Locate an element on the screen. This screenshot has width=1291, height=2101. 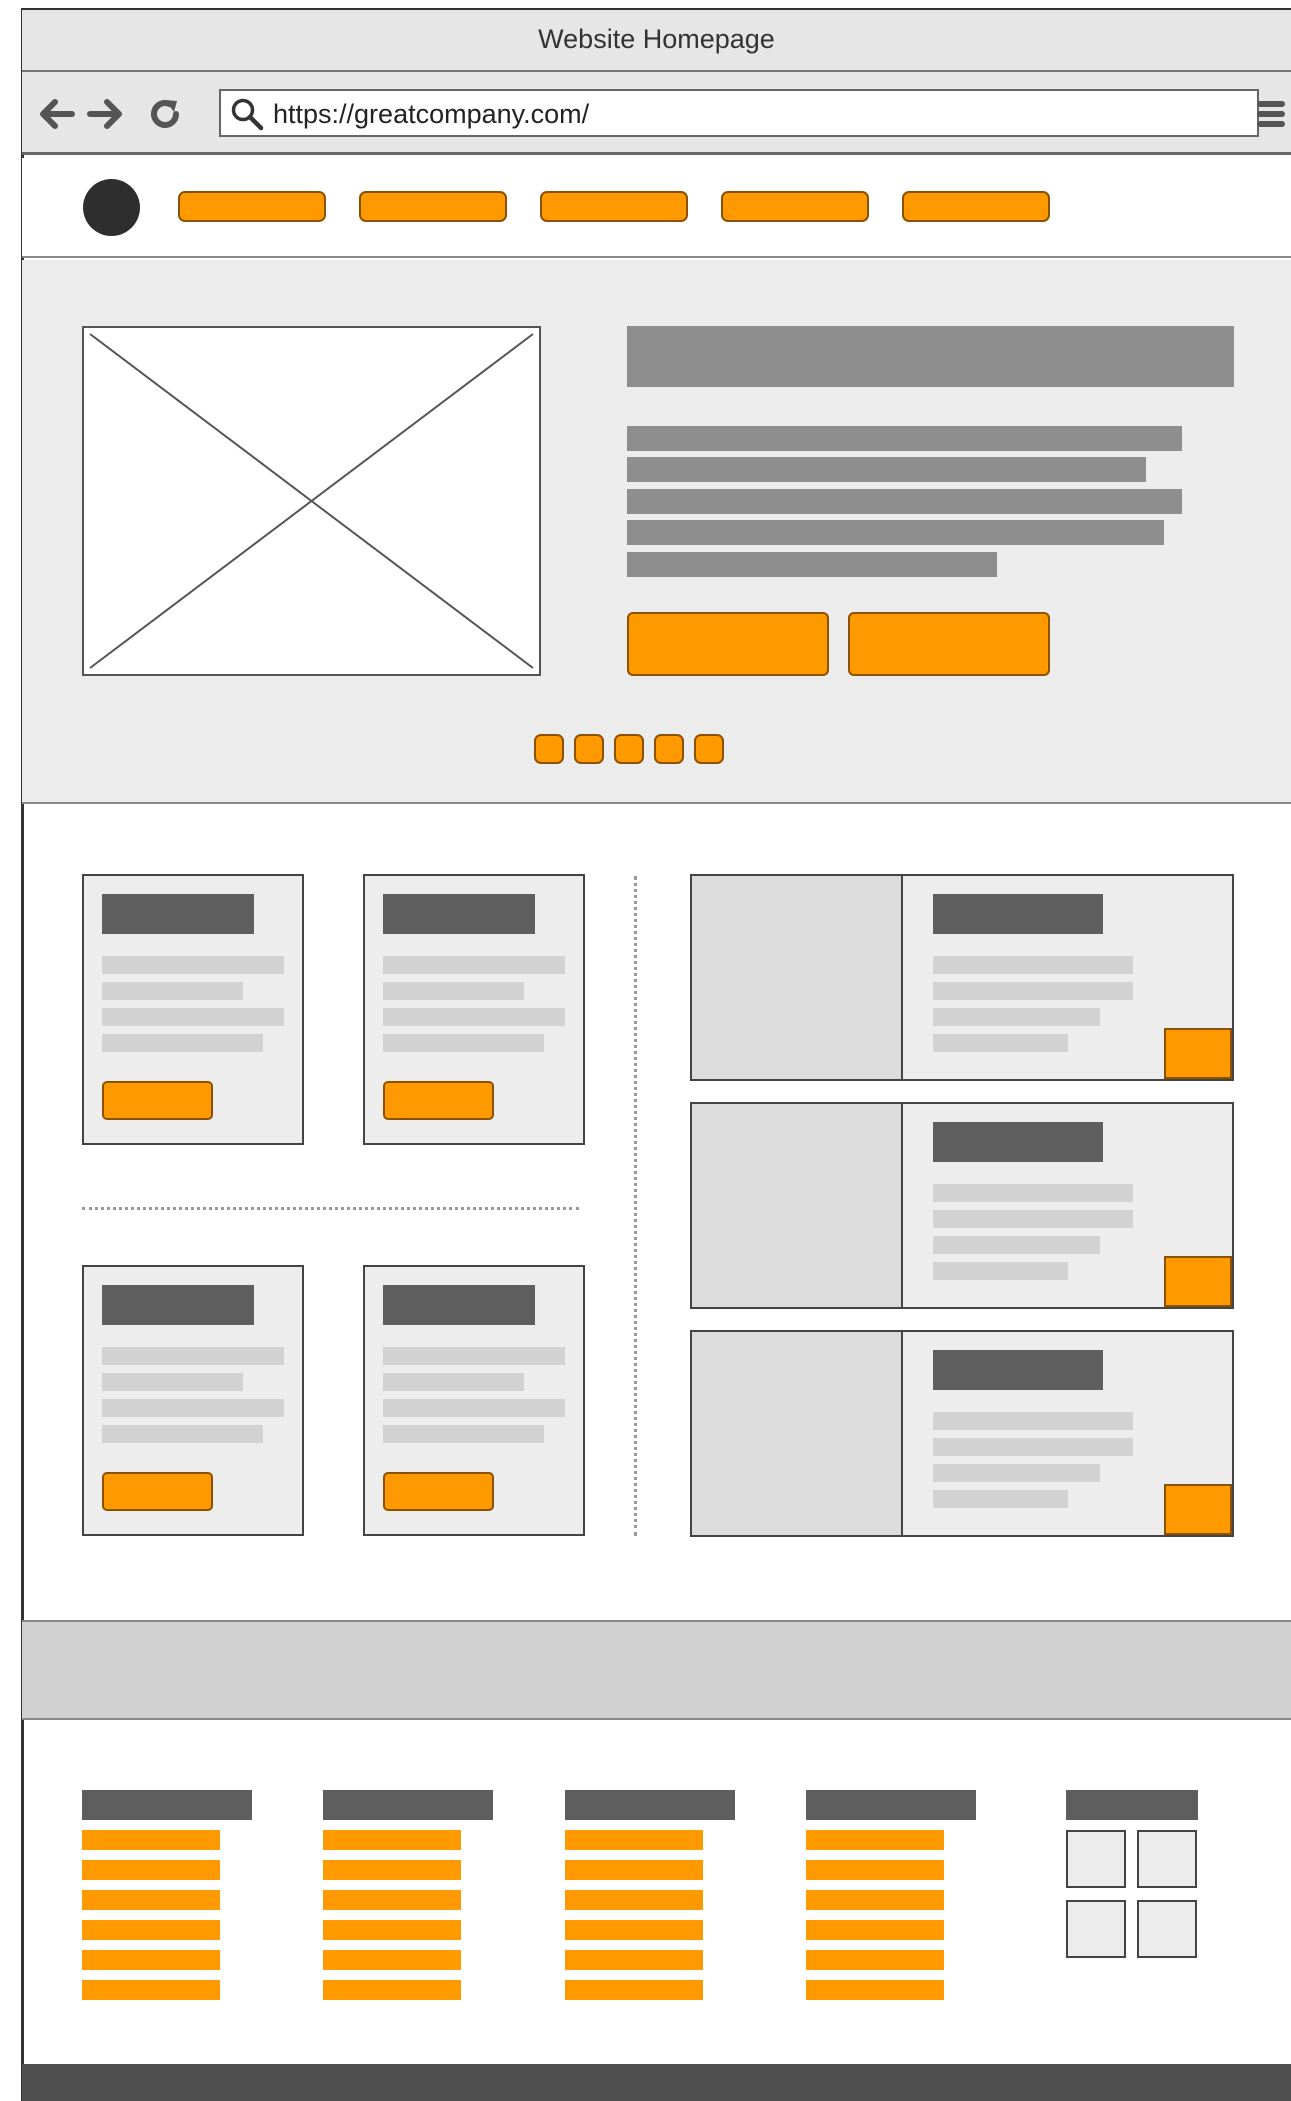
back-arrow-icon is located at coordinates (57, 113).